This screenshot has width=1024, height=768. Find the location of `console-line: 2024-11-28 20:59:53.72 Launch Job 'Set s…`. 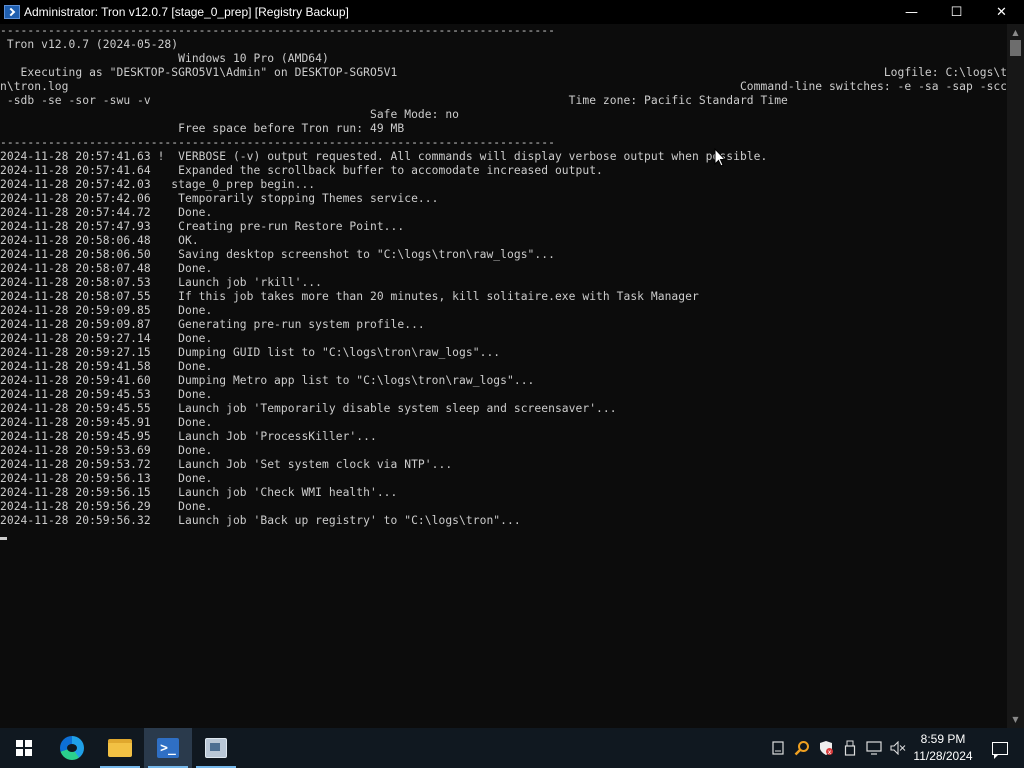

console-line: 2024-11-28 20:59:53.72 Launch Job 'Set s… is located at coordinates (226, 464).